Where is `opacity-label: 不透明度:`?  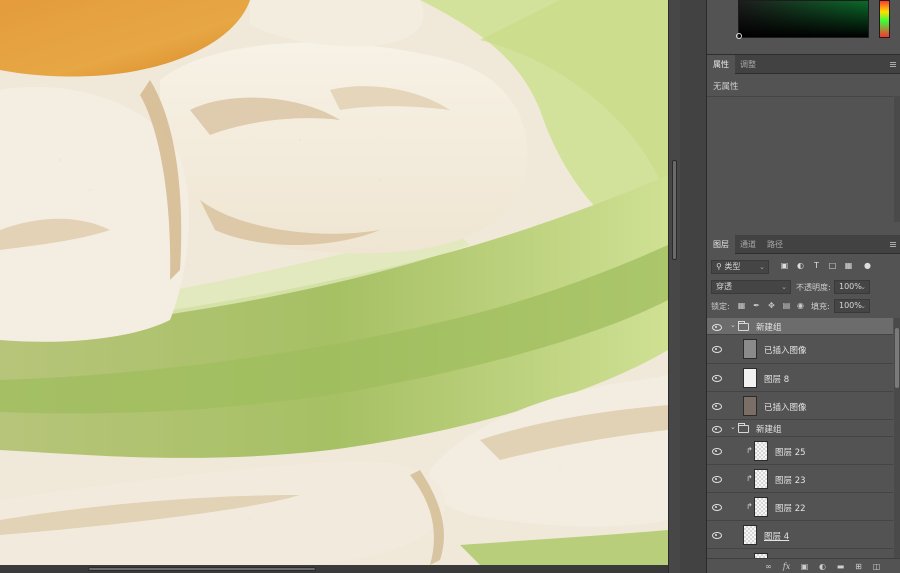
opacity-label: 不透明度: is located at coordinates (813, 287).